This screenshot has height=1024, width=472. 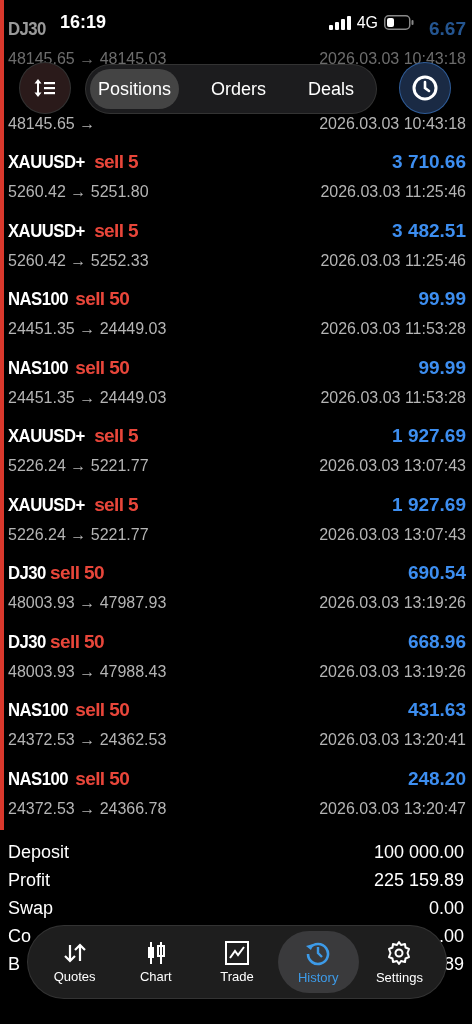 I want to click on summary-label: Swap, so click(x=31, y=908).